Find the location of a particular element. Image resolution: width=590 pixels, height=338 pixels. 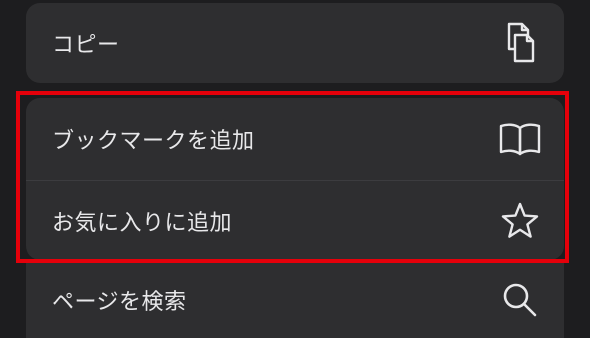

copy-icon is located at coordinates (520, 43).